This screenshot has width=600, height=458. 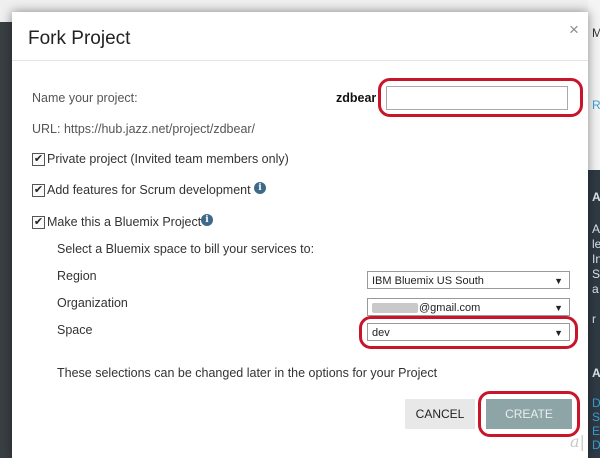 I want to click on cancel-button: CANCEL, so click(x=440, y=414).